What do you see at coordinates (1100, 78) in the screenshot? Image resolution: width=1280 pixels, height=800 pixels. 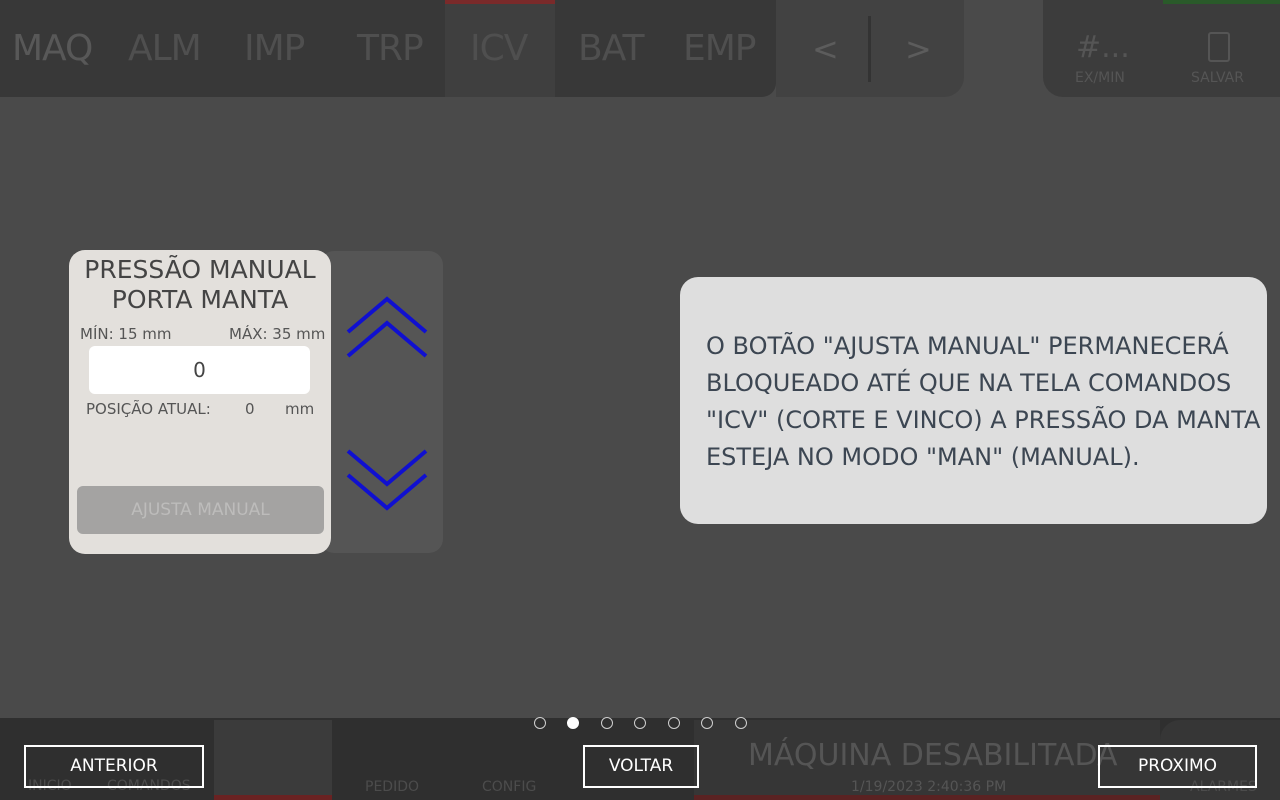 I see `counter-unit: EX/MIN` at bounding box center [1100, 78].